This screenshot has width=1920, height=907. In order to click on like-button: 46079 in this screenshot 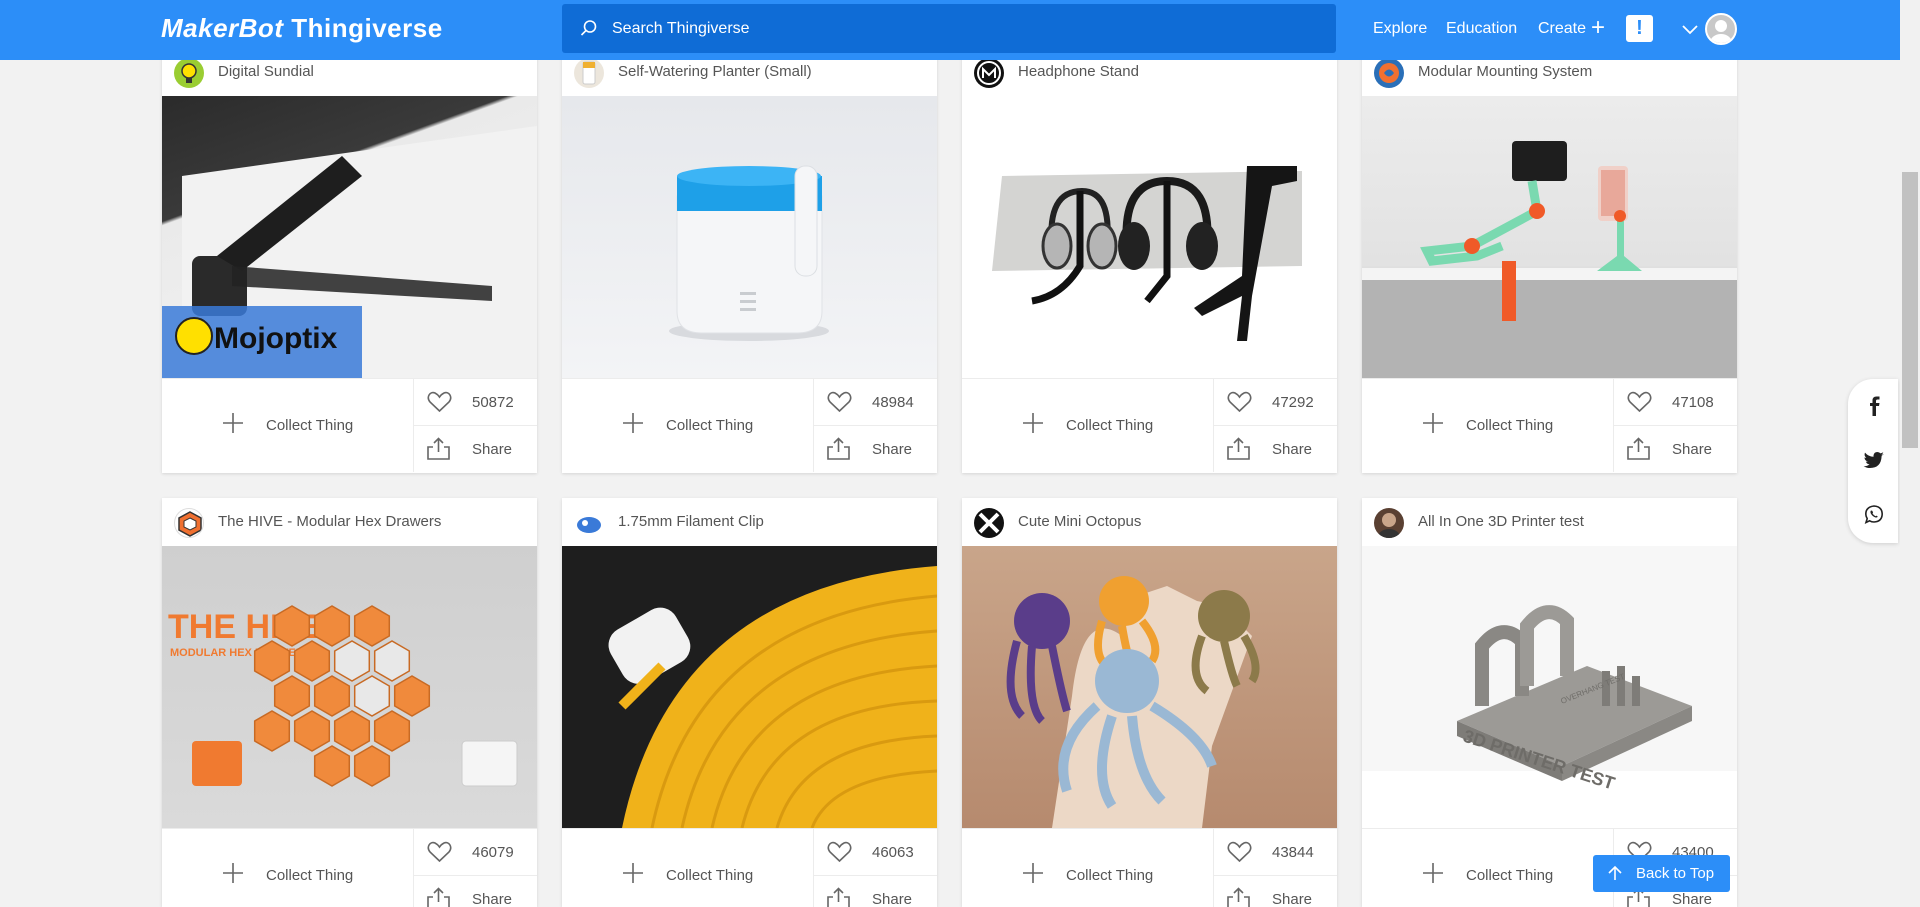, I will do `click(475, 851)`.